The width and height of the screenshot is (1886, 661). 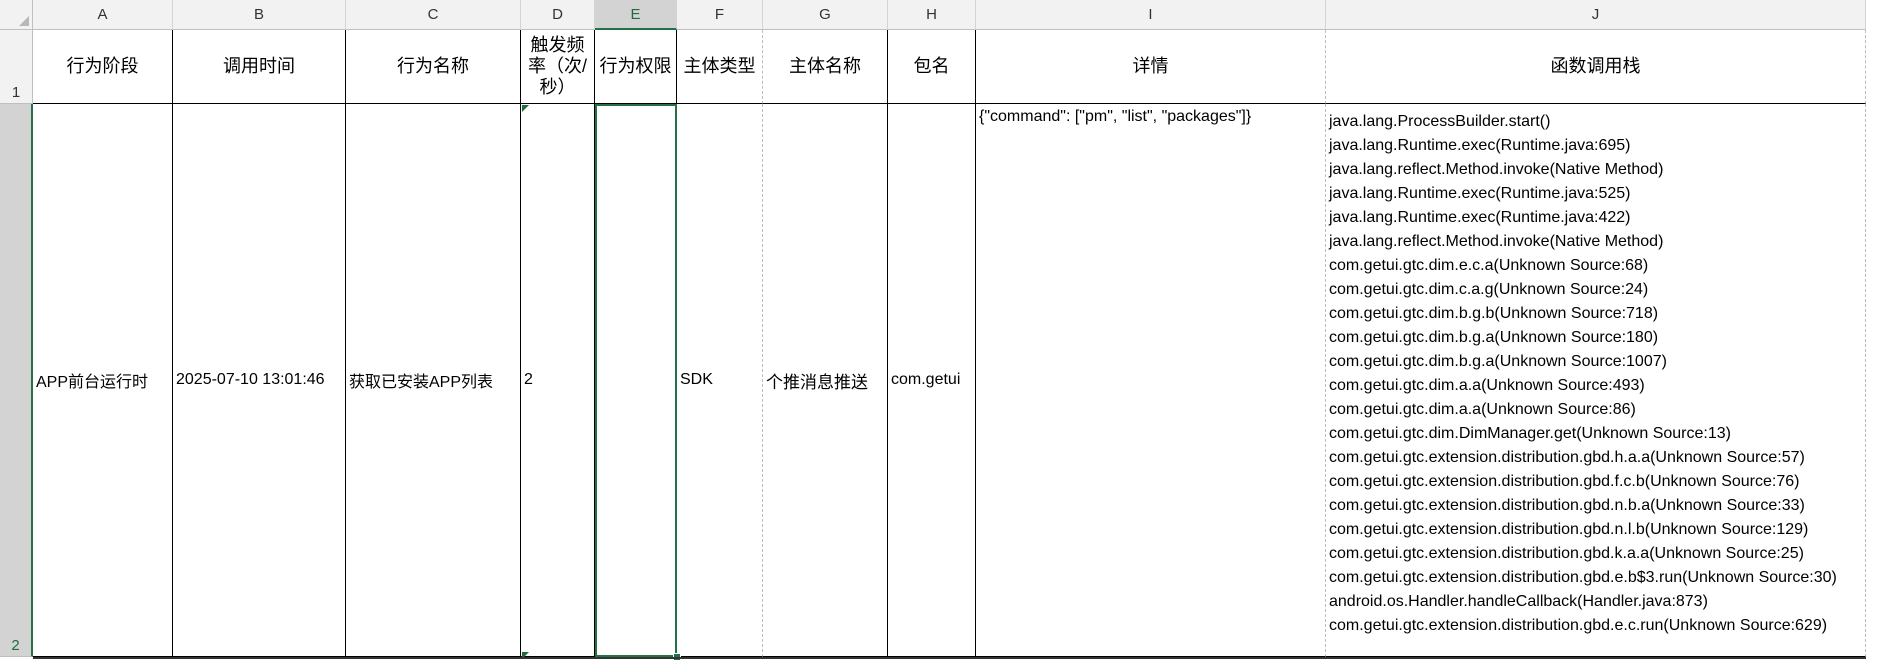 I want to click on cell-f2-subject-type: SDK, so click(x=720, y=380).